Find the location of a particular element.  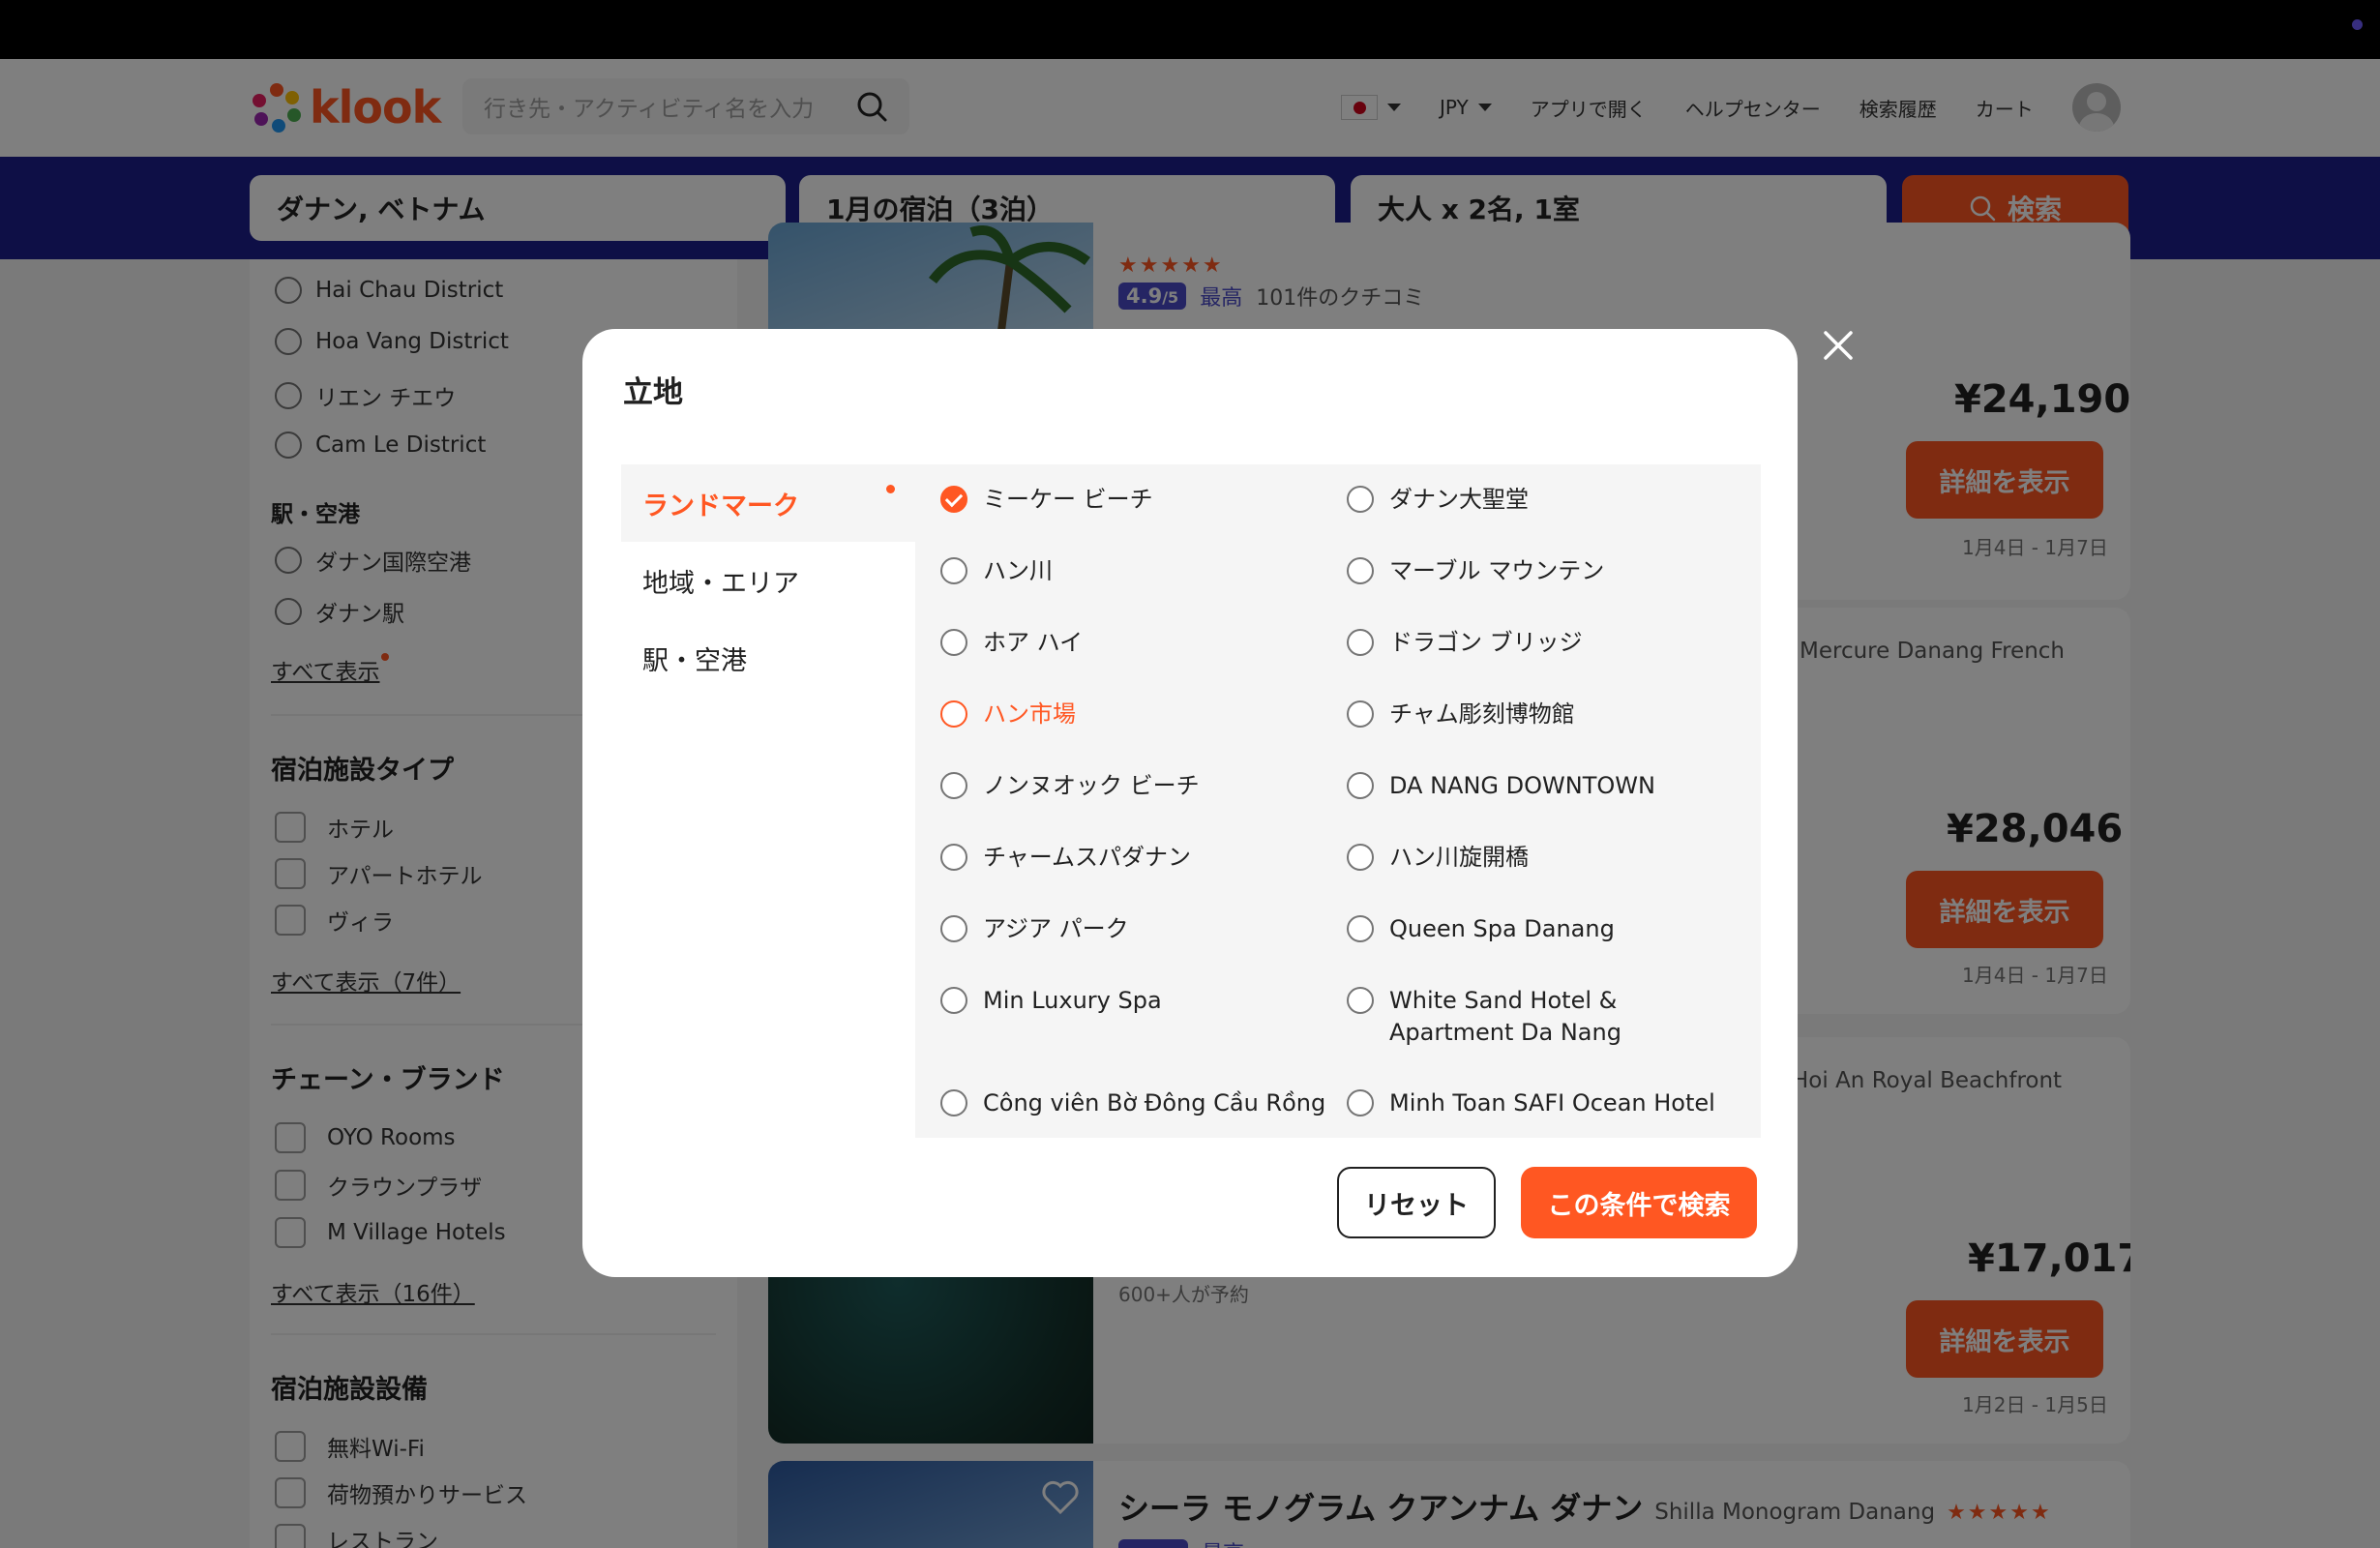

landmark-option: ダナン大聖堂 is located at coordinates (1438, 500).